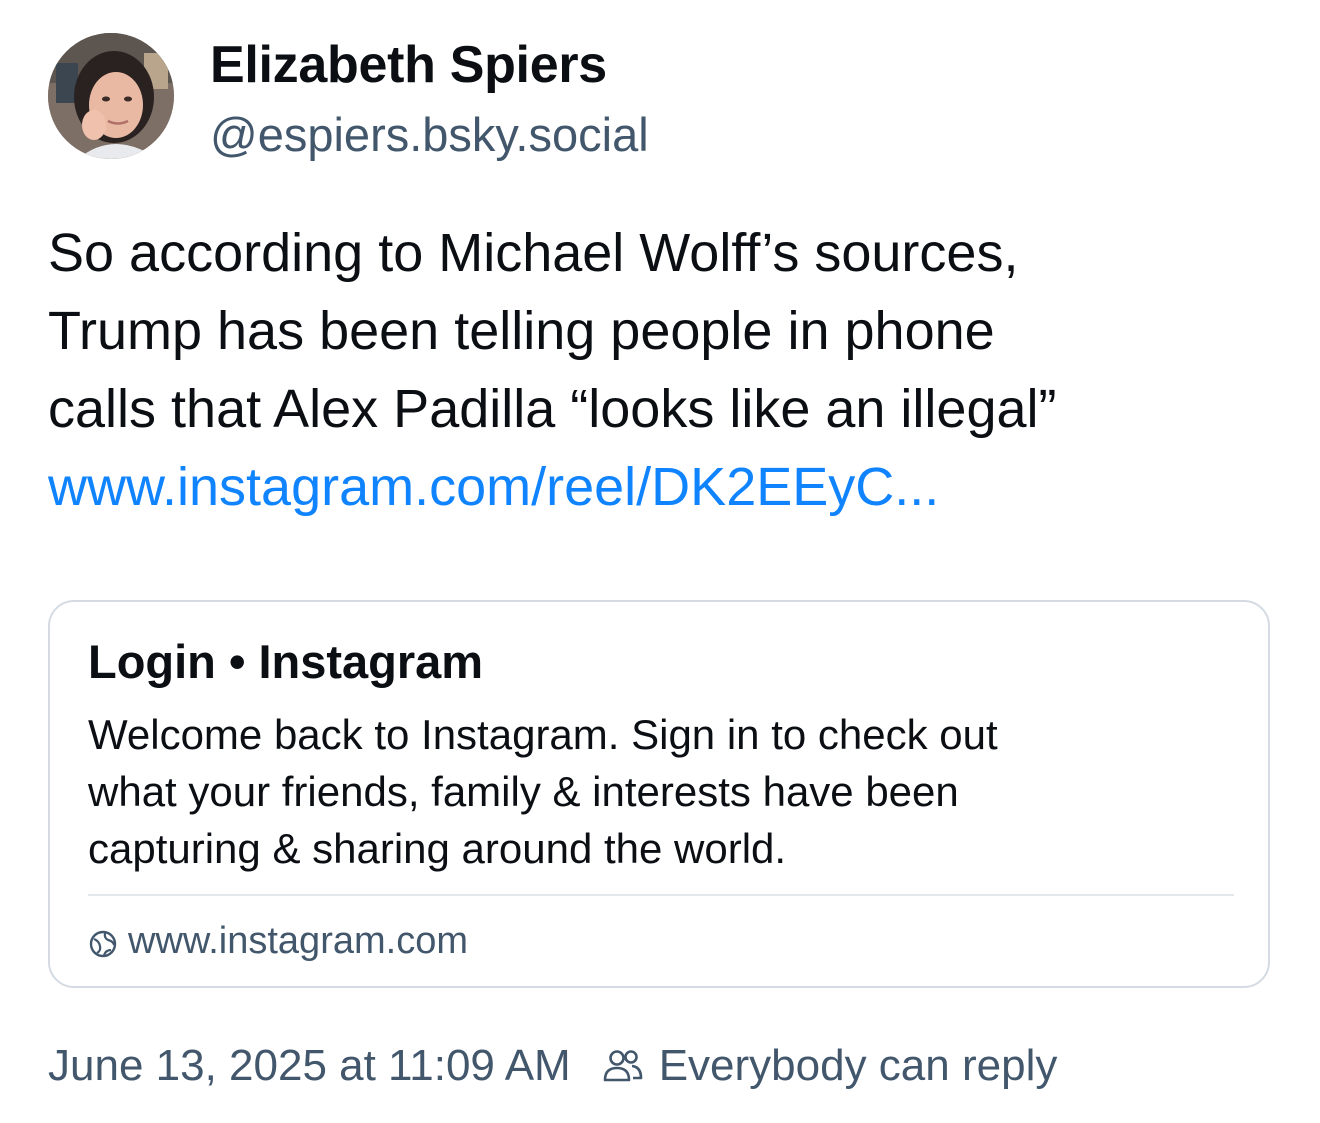  I want to click on reply-setting: Everybody can reply, so click(829, 1066).